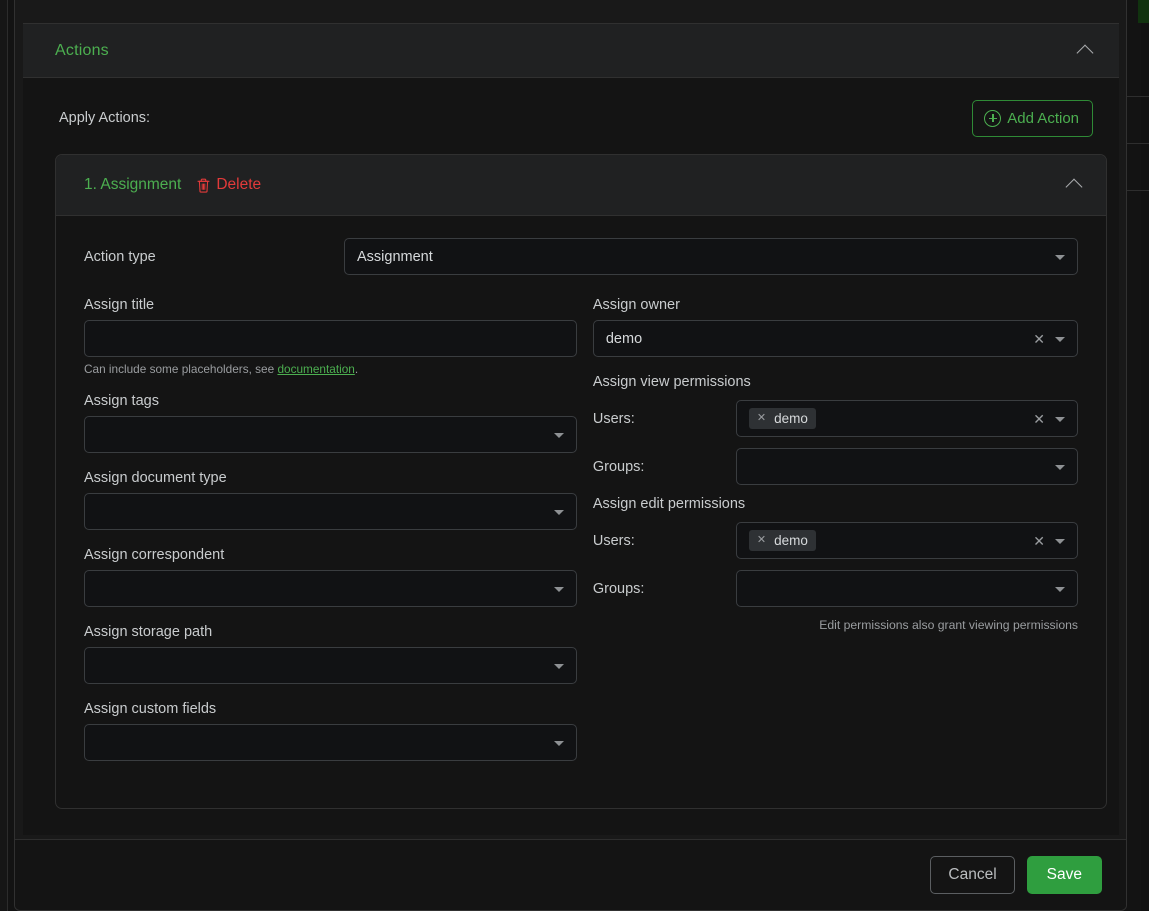 Image resolution: width=1149 pixels, height=911 pixels. What do you see at coordinates (181, 369) in the screenshot?
I see `hint-prefix: Can include some placeholders, see` at bounding box center [181, 369].